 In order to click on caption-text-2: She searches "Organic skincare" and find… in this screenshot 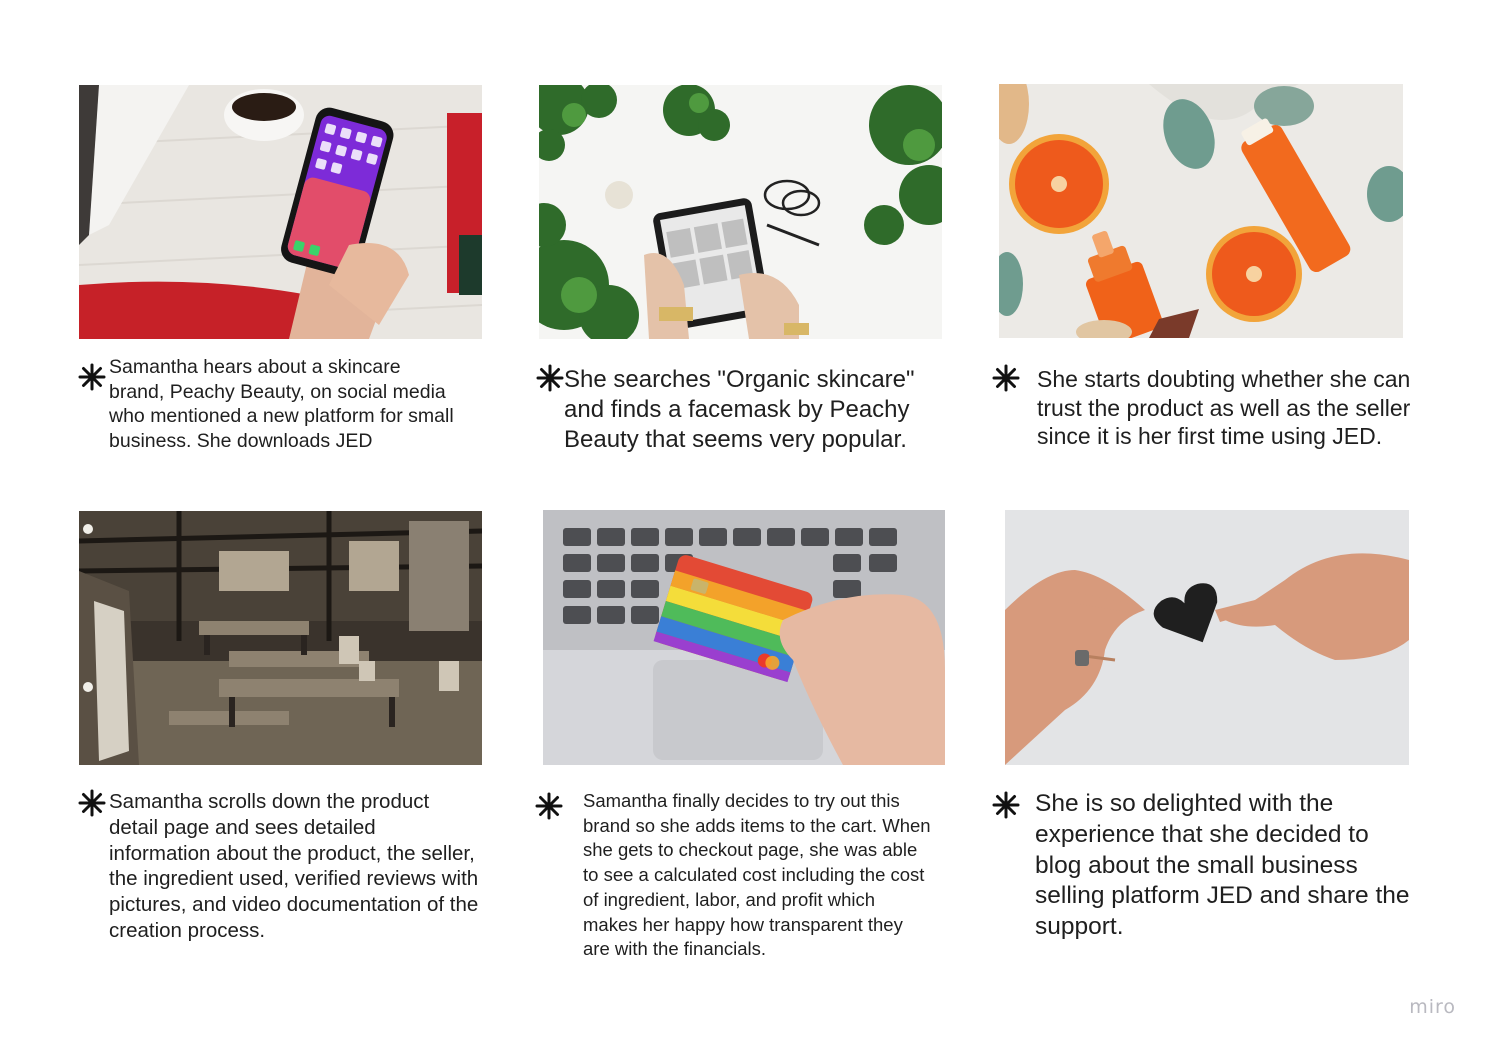, I will do `click(739, 409)`.